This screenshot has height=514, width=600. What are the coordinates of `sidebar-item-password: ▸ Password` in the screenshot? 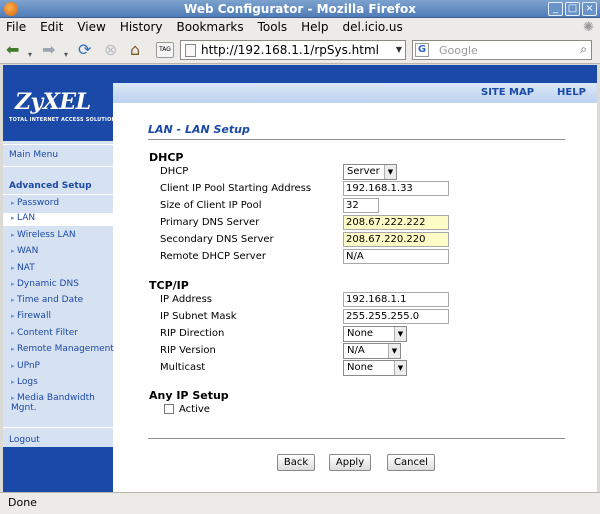 It's located at (58, 203).